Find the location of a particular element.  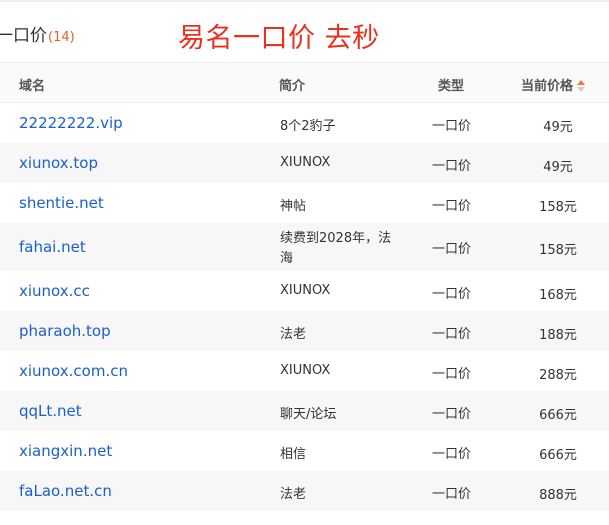

domain-description: 相信 is located at coordinates (293, 454).